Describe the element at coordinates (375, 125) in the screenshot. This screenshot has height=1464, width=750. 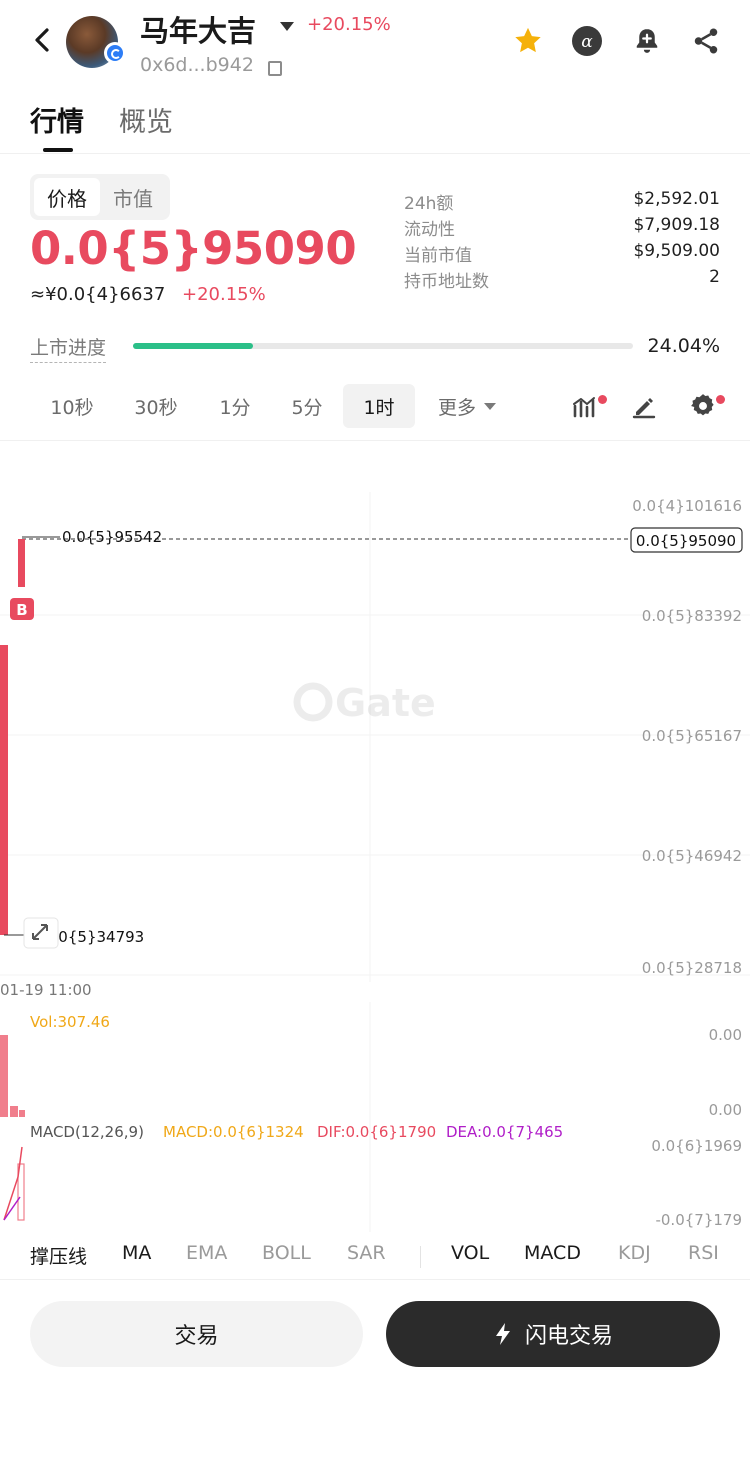
I see `main-tabs: 行情 概览` at that location.